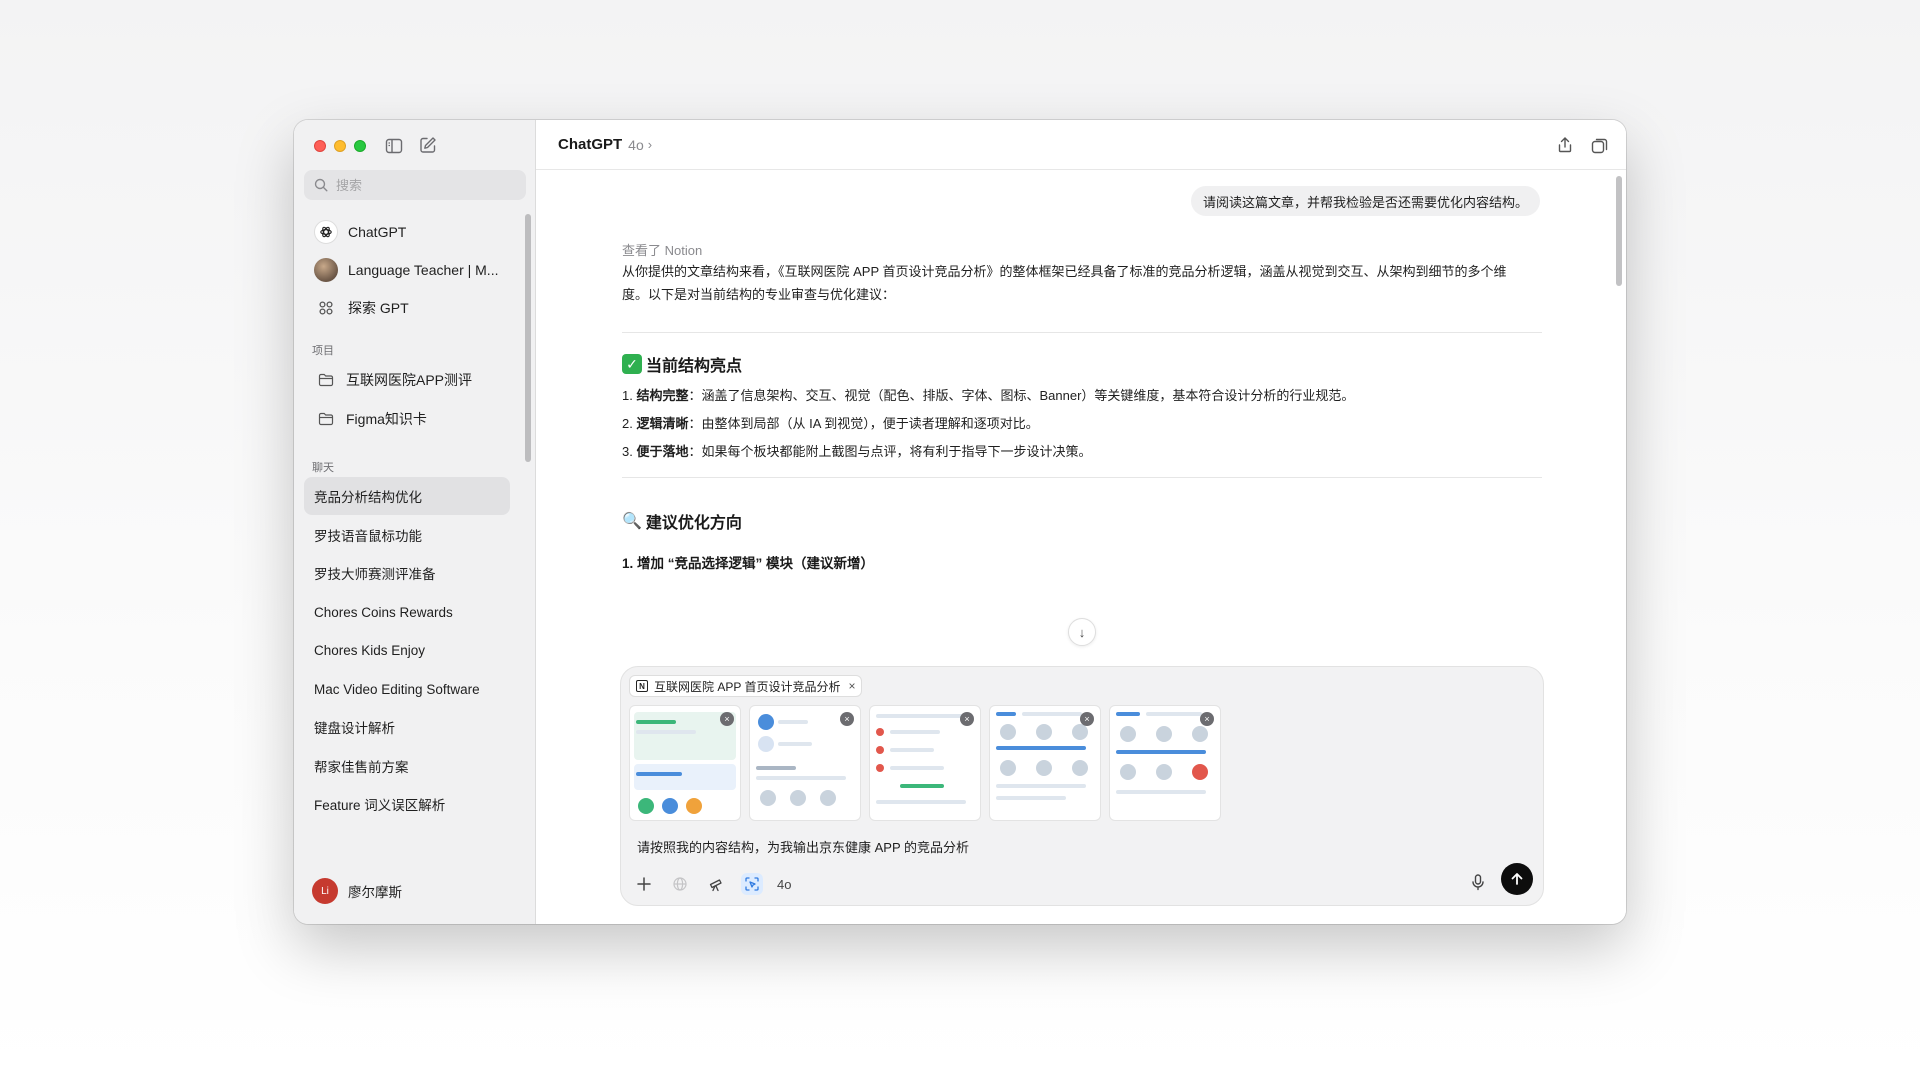 This screenshot has width=1920, height=1080. I want to click on sidebar-item-explore-gpts: 探索 GPT, so click(409, 308).